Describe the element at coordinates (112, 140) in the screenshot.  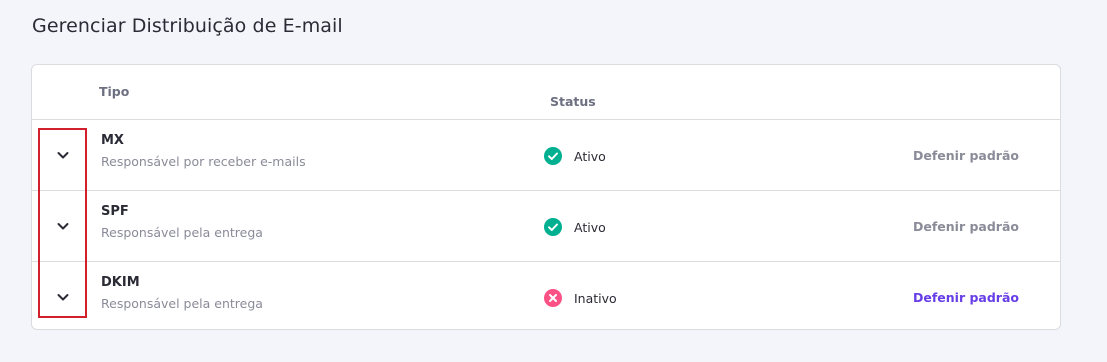
I see `record-type-name: MX` at that location.